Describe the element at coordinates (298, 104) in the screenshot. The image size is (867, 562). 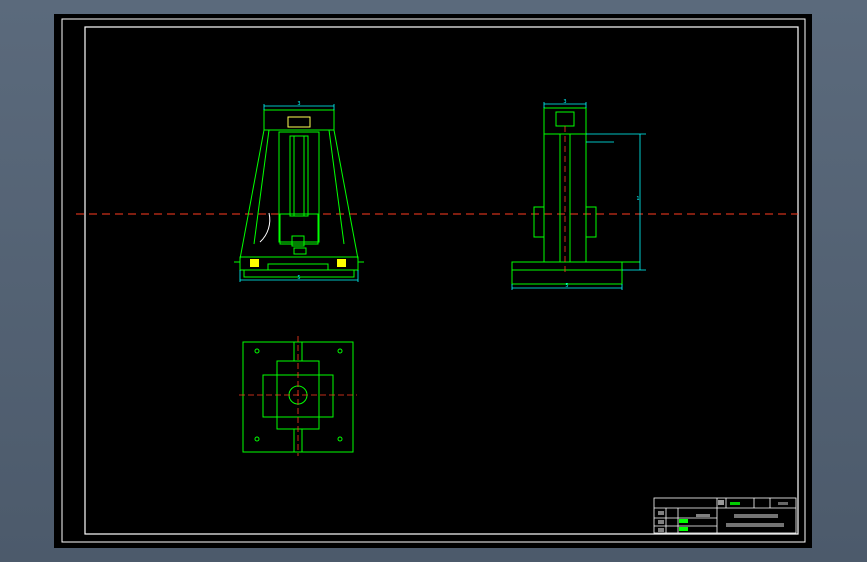
I see `front-top-dim: 3` at that location.